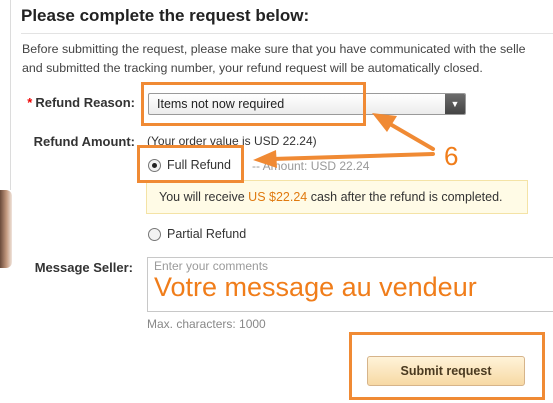  I want to click on annotation-arrows, so click(344, 140).